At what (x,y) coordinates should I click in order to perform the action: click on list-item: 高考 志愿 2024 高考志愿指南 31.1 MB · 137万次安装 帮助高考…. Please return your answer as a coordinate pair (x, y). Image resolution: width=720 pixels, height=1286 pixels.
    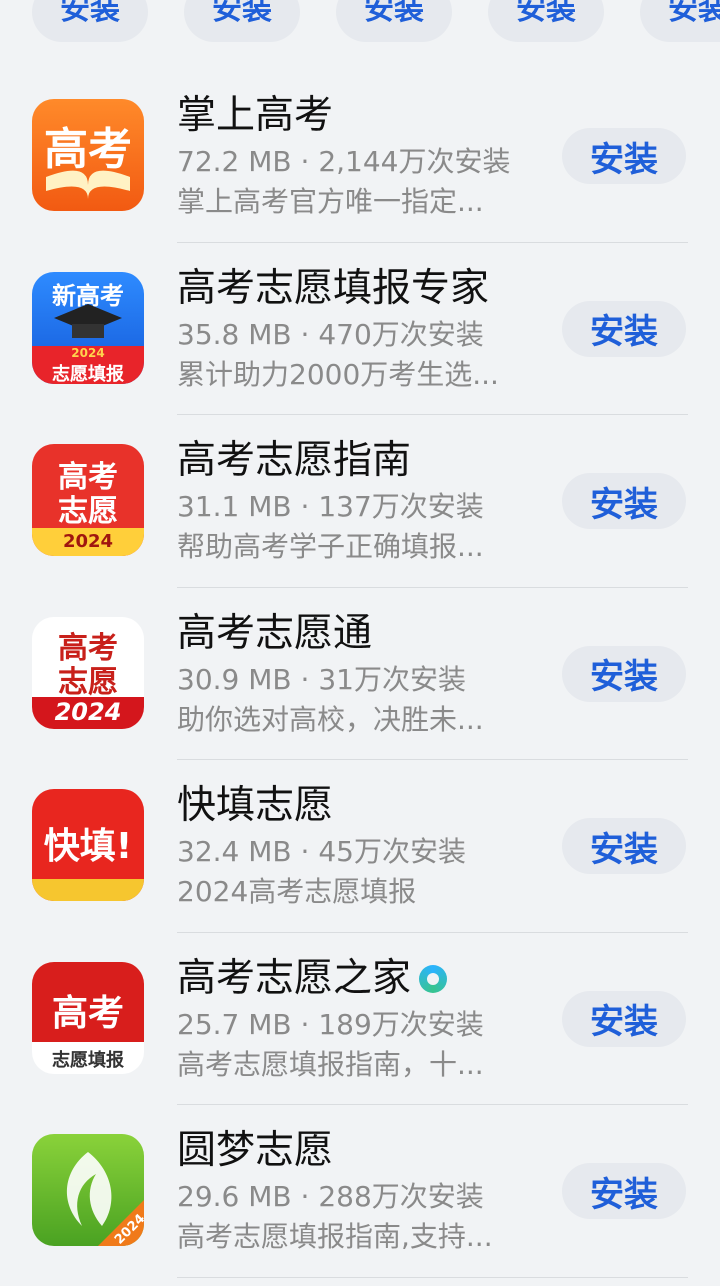
    Looking at the image, I should click on (360, 501).